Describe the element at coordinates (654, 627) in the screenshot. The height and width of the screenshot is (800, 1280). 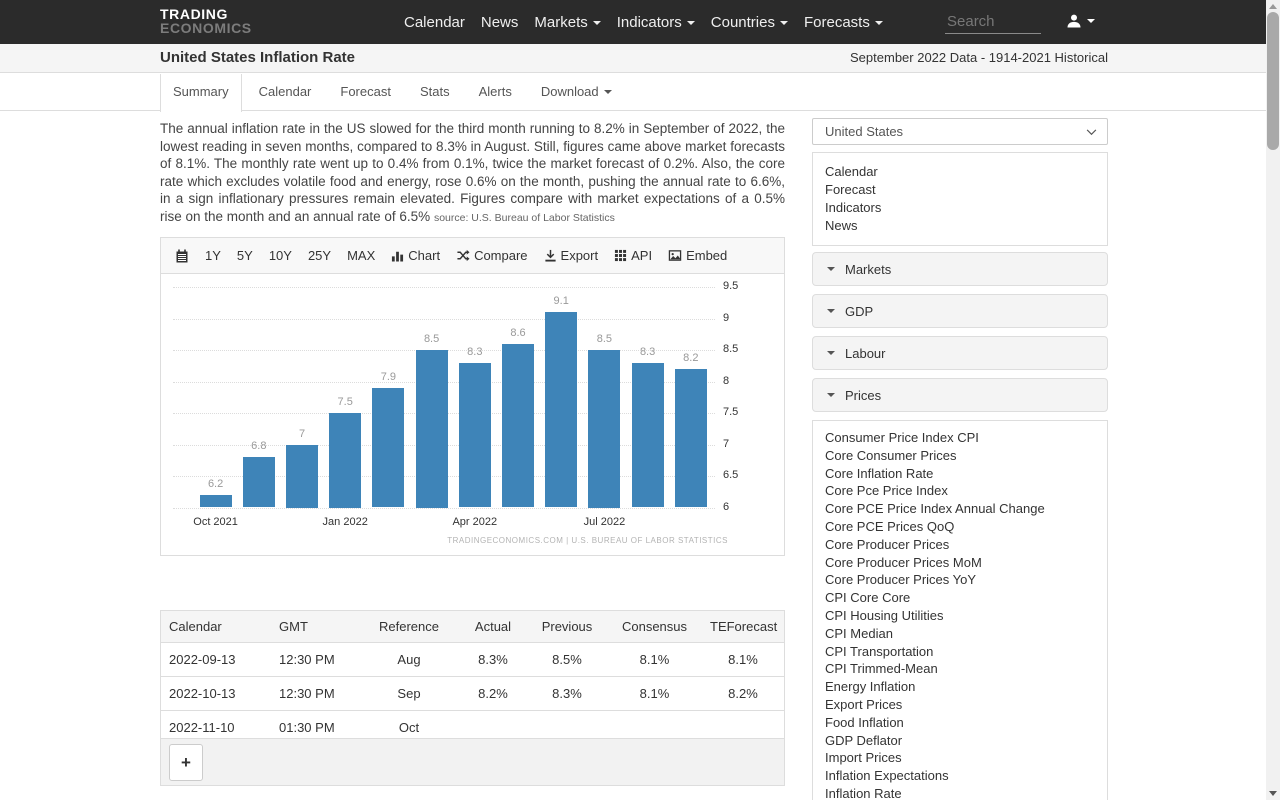
I see `table-header-consensus: Consensus` at that location.